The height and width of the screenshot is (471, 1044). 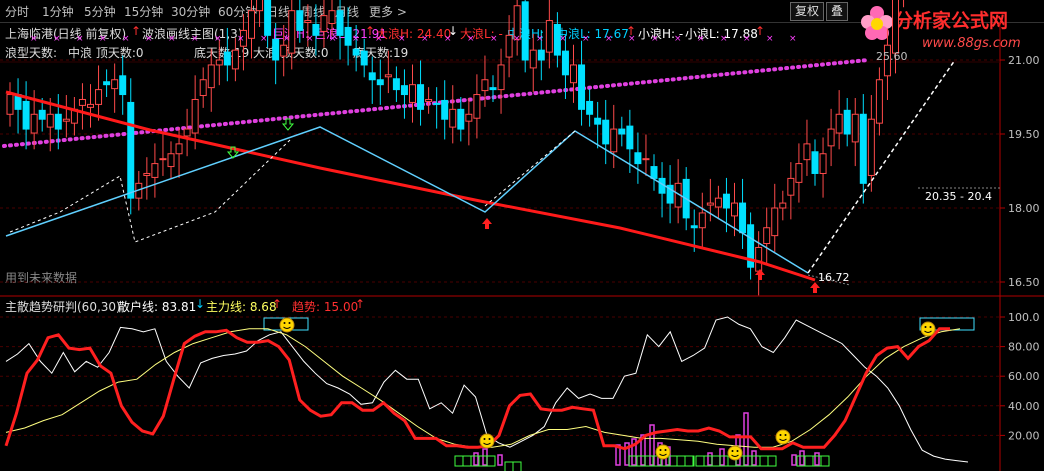 What do you see at coordinates (721, 34) in the screenshot?
I see `small-wave-low: 小浪L: 17.88` at bounding box center [721, 34].